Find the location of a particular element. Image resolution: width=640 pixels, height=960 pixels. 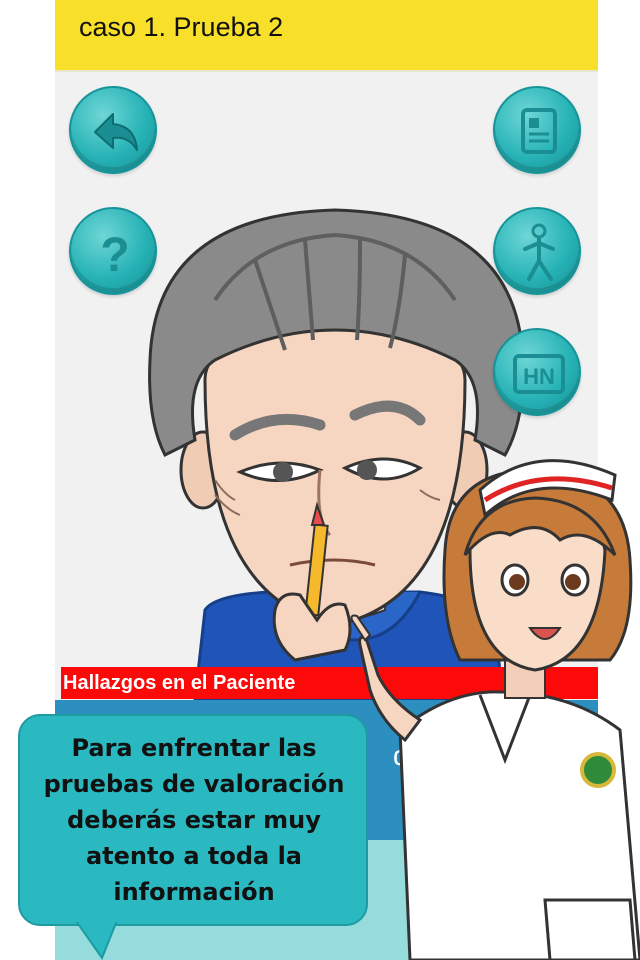

document-icon is located at coordinates (539, 131).